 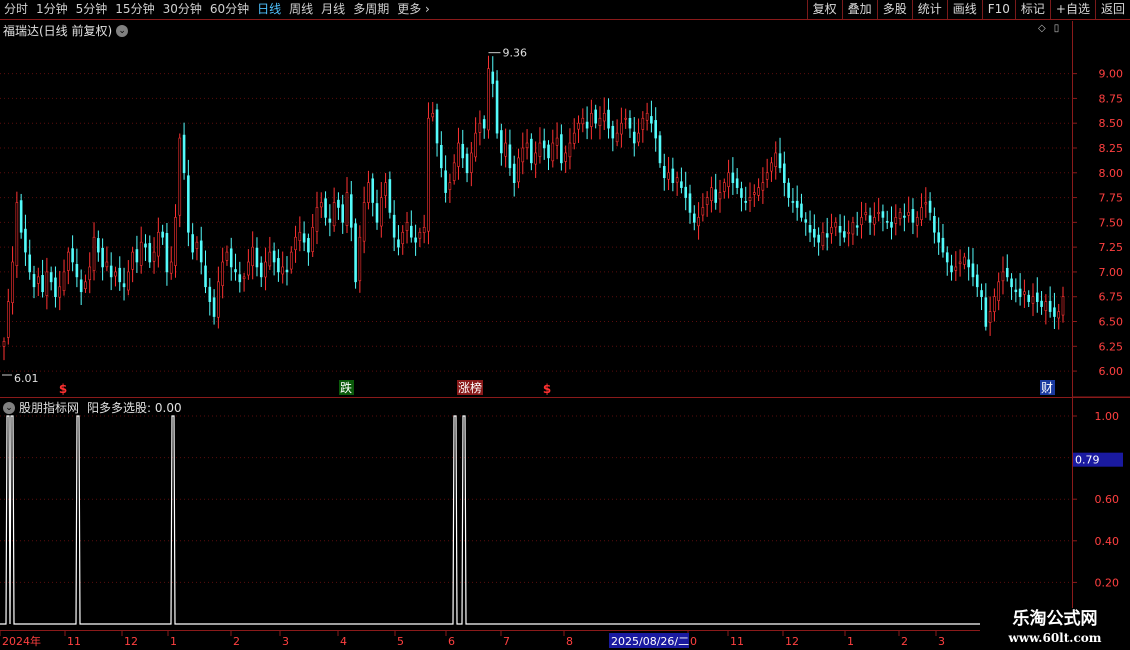 I want to click on indicator-series-label: 阳多多选股: 0.00, so click(x=134, y=408).